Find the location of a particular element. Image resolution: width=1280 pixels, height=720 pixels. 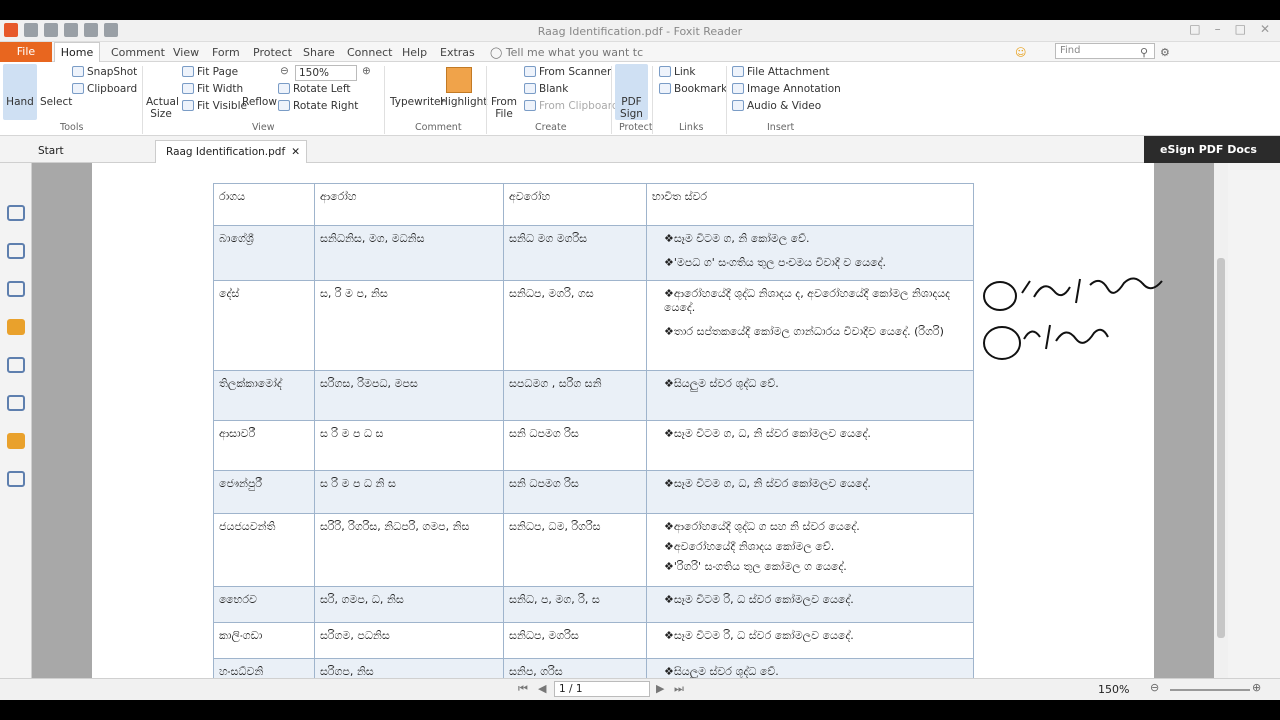

clipboard-button: Clipboard is located at coordinates (104, 89).